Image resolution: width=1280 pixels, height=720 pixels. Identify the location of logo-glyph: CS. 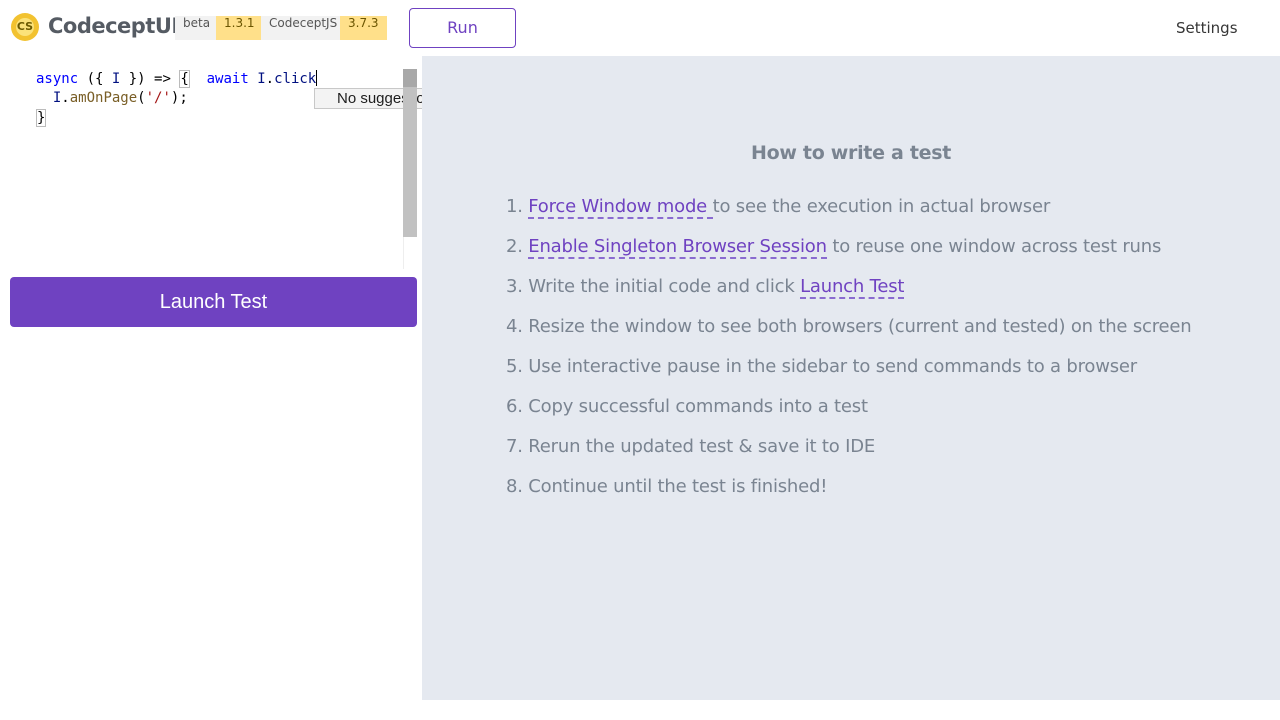
(25, 27).